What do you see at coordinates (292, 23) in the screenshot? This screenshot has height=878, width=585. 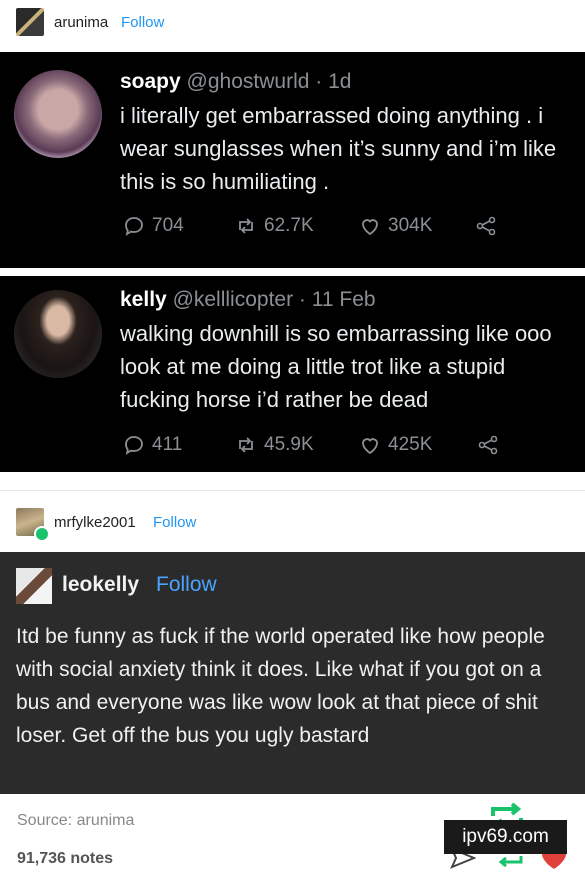 I see `post-header-arunima: arunima Follow` at bounding box center [292, 23].